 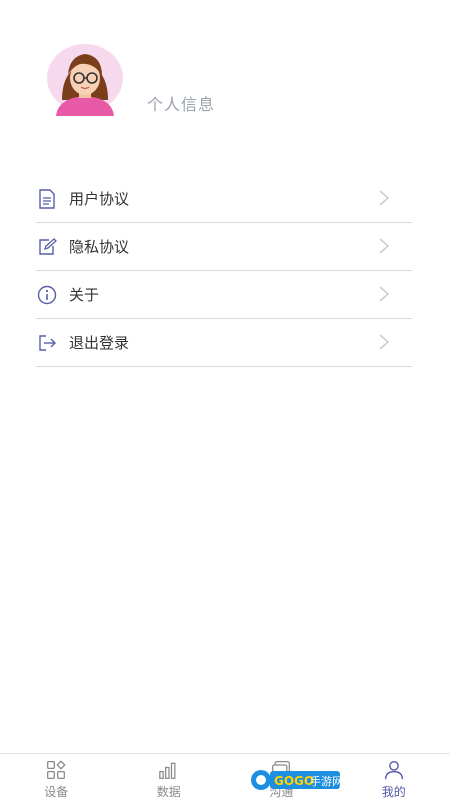 I want to click on edit-icon, so click(x=47, y=247).